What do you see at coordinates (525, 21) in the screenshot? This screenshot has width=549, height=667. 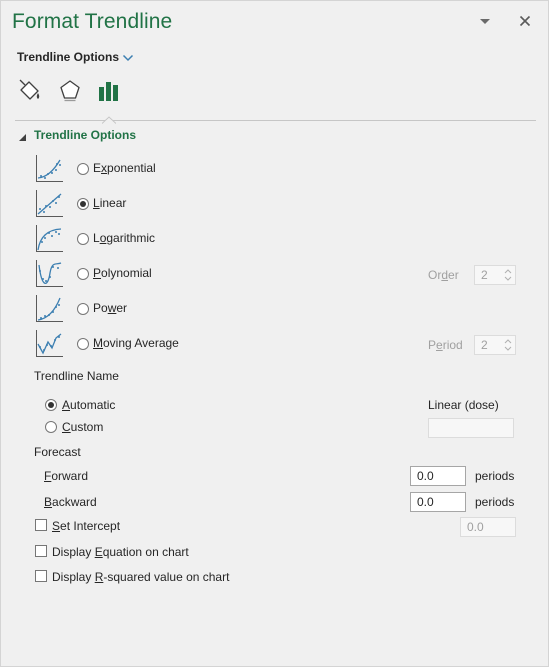 I see `close-icon` at bounding box center [525, 21].